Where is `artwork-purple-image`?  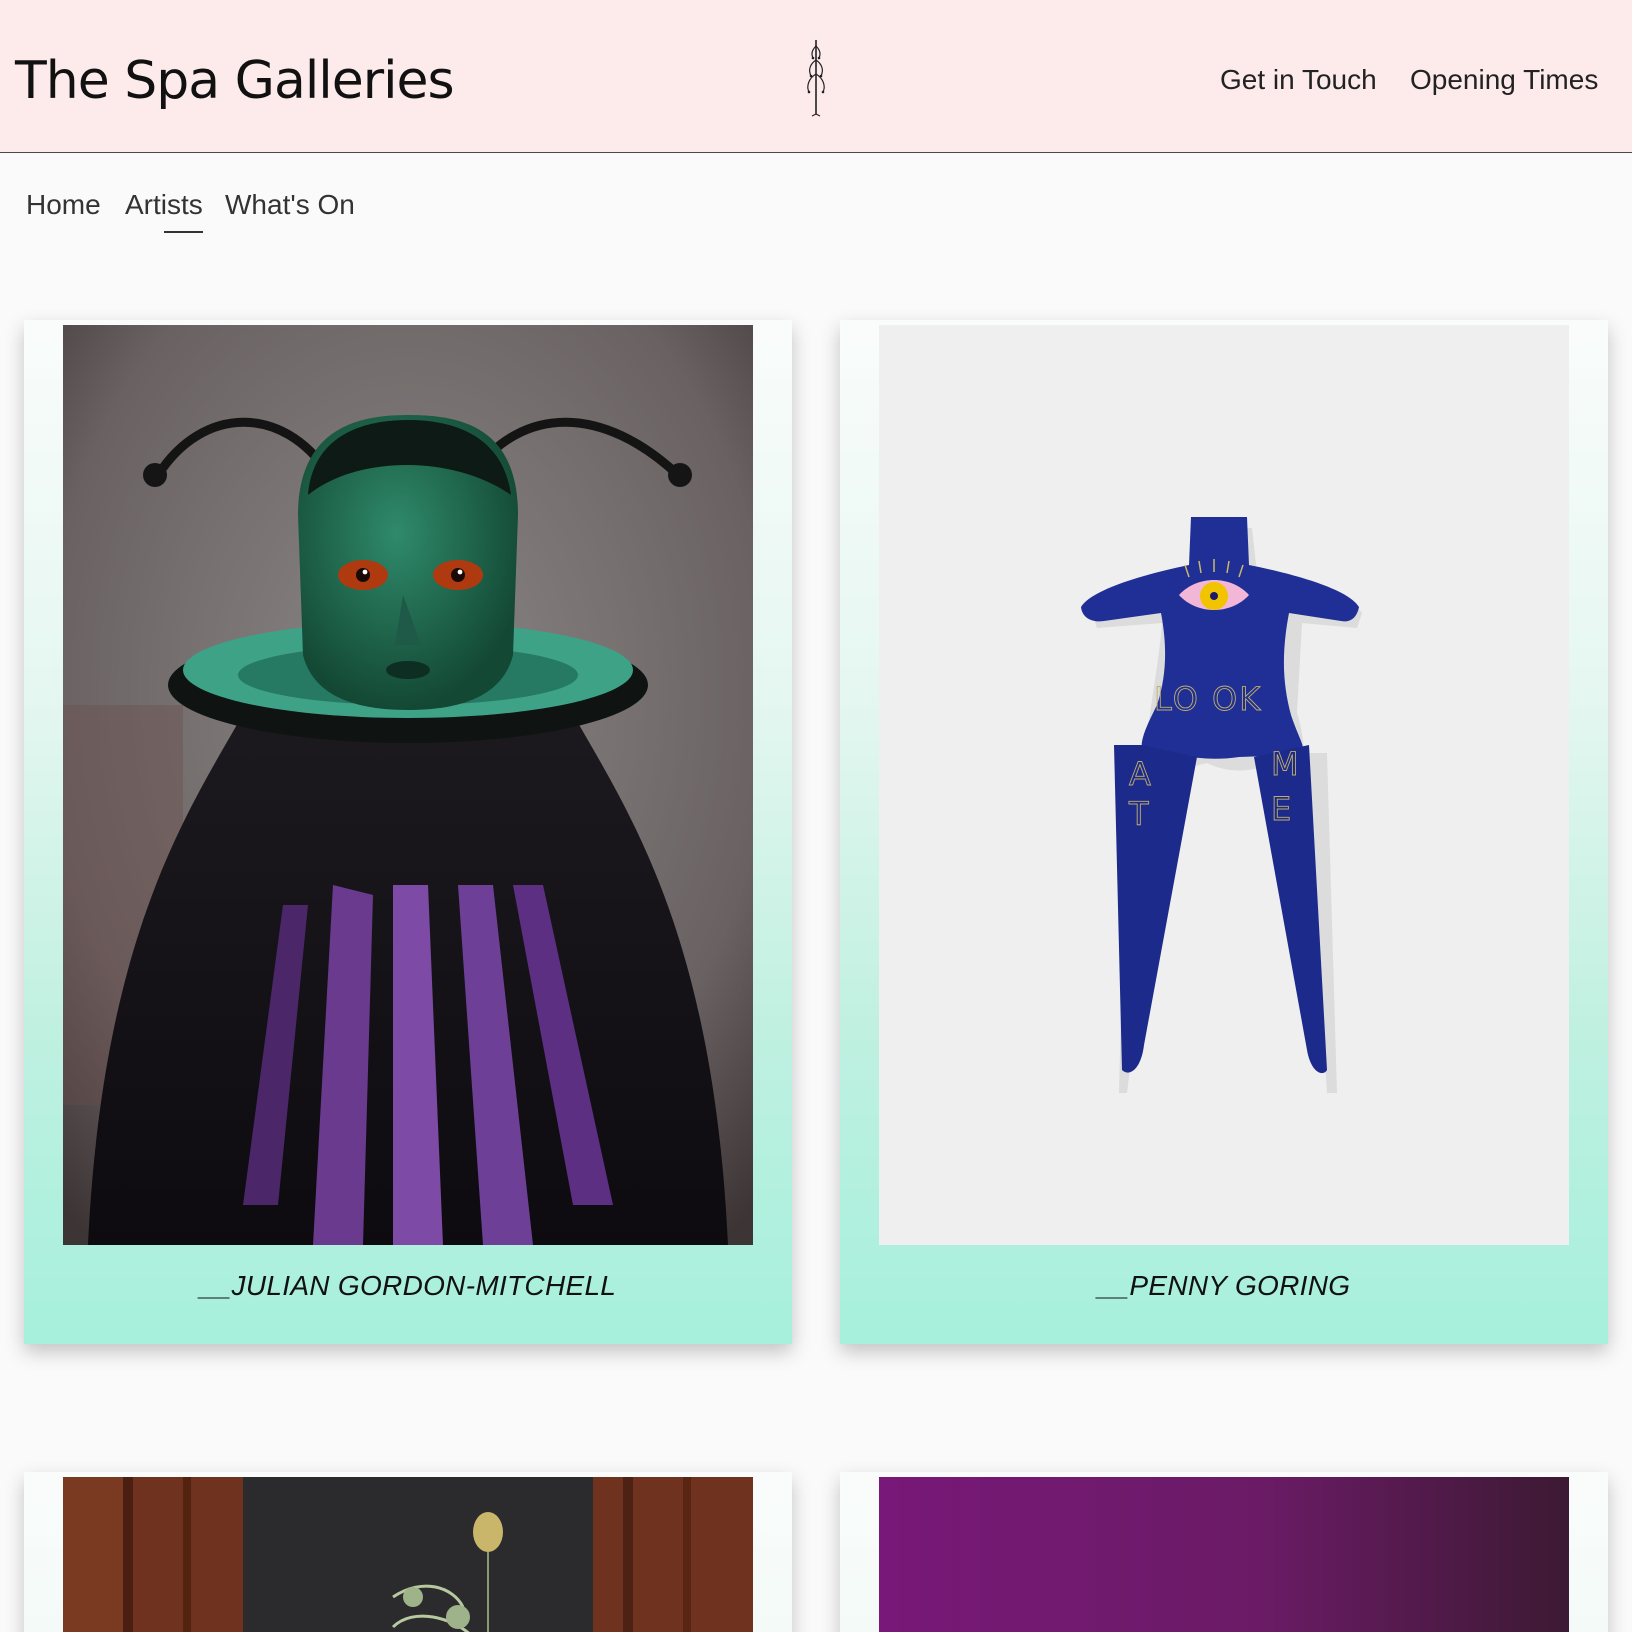
artwork-purple-image is located at coordinates (1224, 1554).